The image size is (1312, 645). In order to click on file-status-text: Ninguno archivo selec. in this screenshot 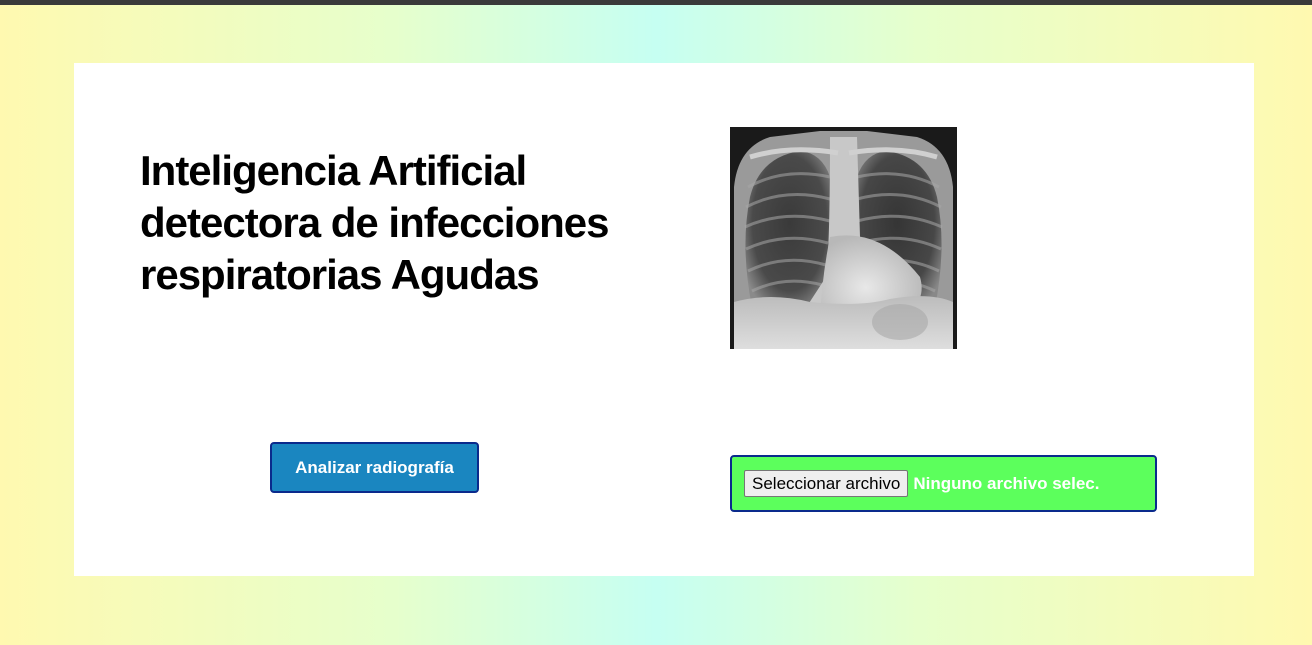, I will do `click(1006, 483)`.